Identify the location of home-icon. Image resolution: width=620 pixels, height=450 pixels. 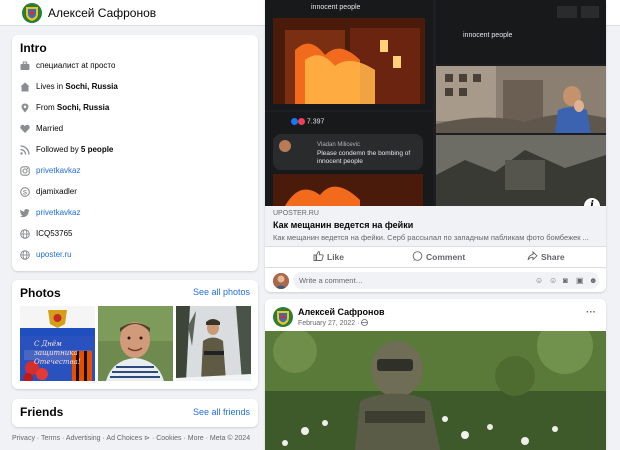
(25, 87).